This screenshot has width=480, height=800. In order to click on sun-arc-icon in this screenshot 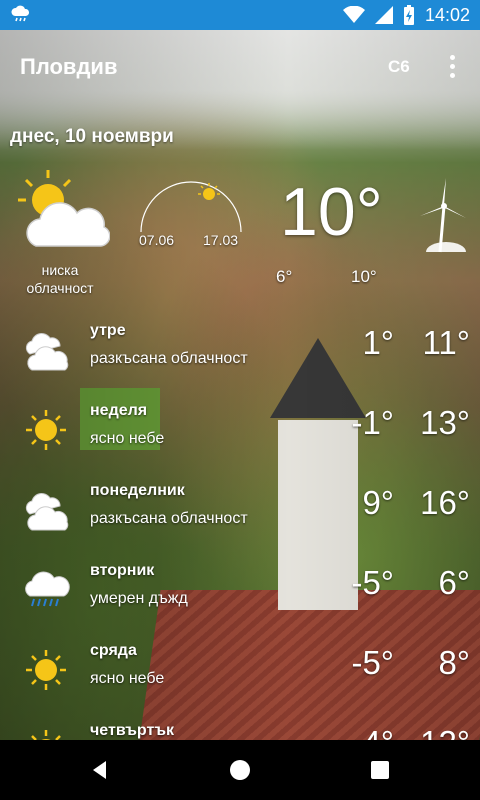, I will do `click(191, 207)`.